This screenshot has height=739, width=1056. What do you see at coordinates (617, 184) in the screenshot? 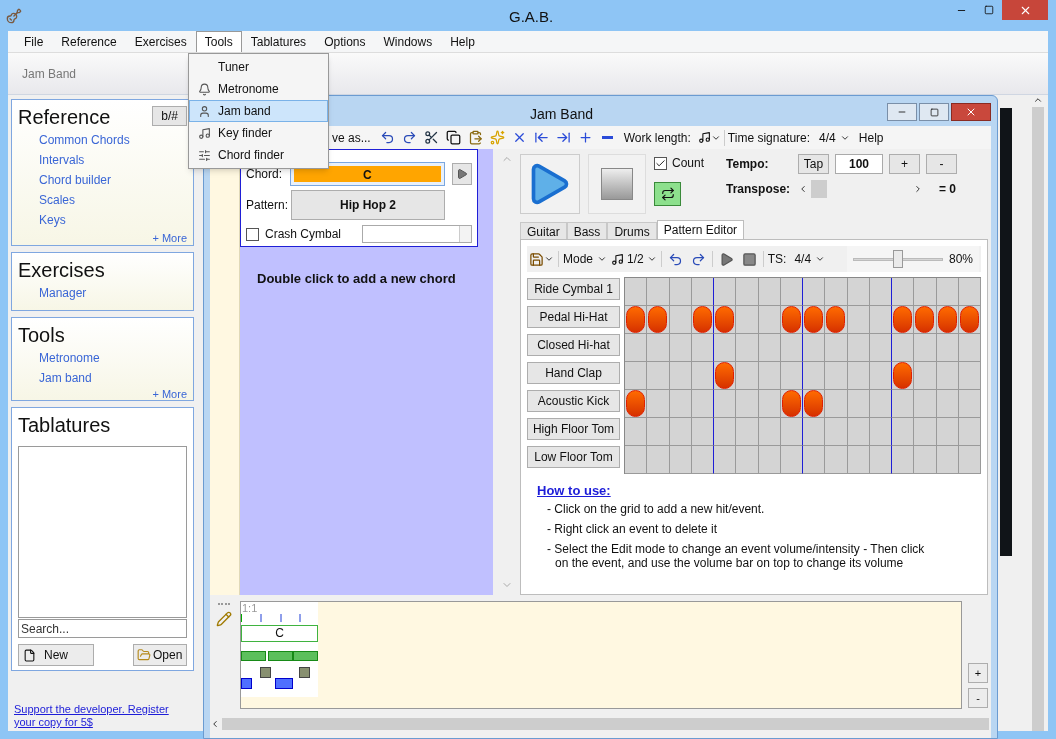
I see `stop-button` at bounding box center [617, 184].